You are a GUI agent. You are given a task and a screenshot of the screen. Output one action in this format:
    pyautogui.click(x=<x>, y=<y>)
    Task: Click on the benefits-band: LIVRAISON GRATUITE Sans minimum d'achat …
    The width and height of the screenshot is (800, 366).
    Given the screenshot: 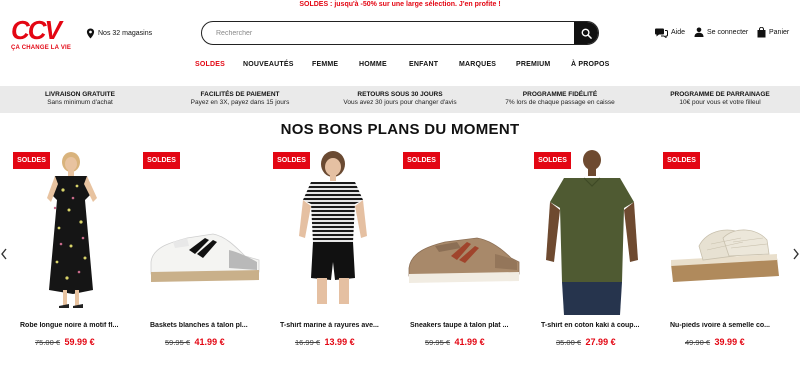 What is the action you would take?
    pyautogui.click(x=400, y=99)
    